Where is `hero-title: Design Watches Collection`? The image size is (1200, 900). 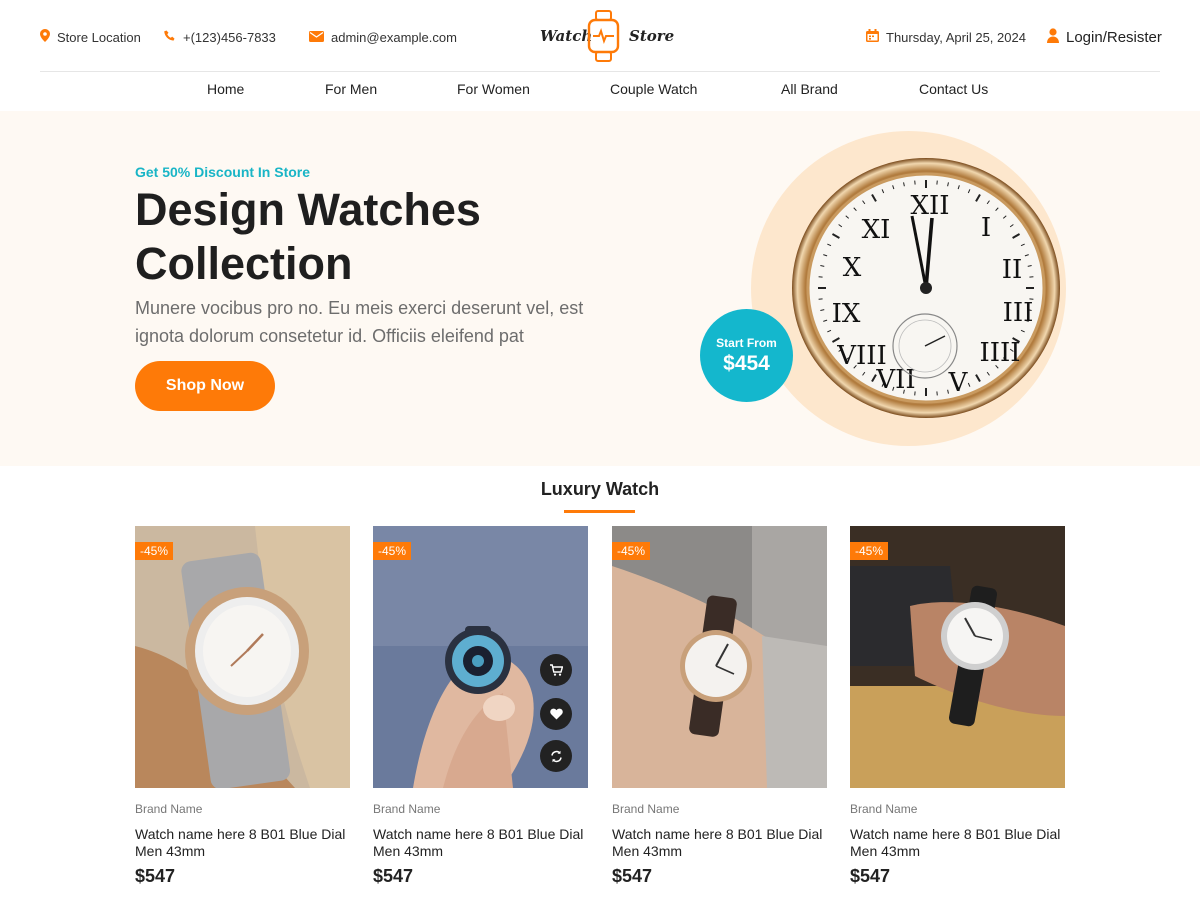 hero-title: Design Watches Collection is located at coordinates (395, 237).